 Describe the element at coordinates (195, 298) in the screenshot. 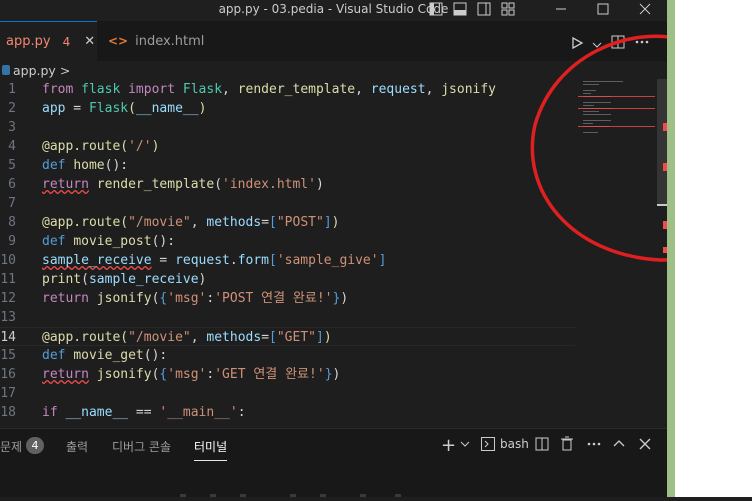

I see `code-text: return jsonify({'msg':'POST 연결 완료!'})` at that location.